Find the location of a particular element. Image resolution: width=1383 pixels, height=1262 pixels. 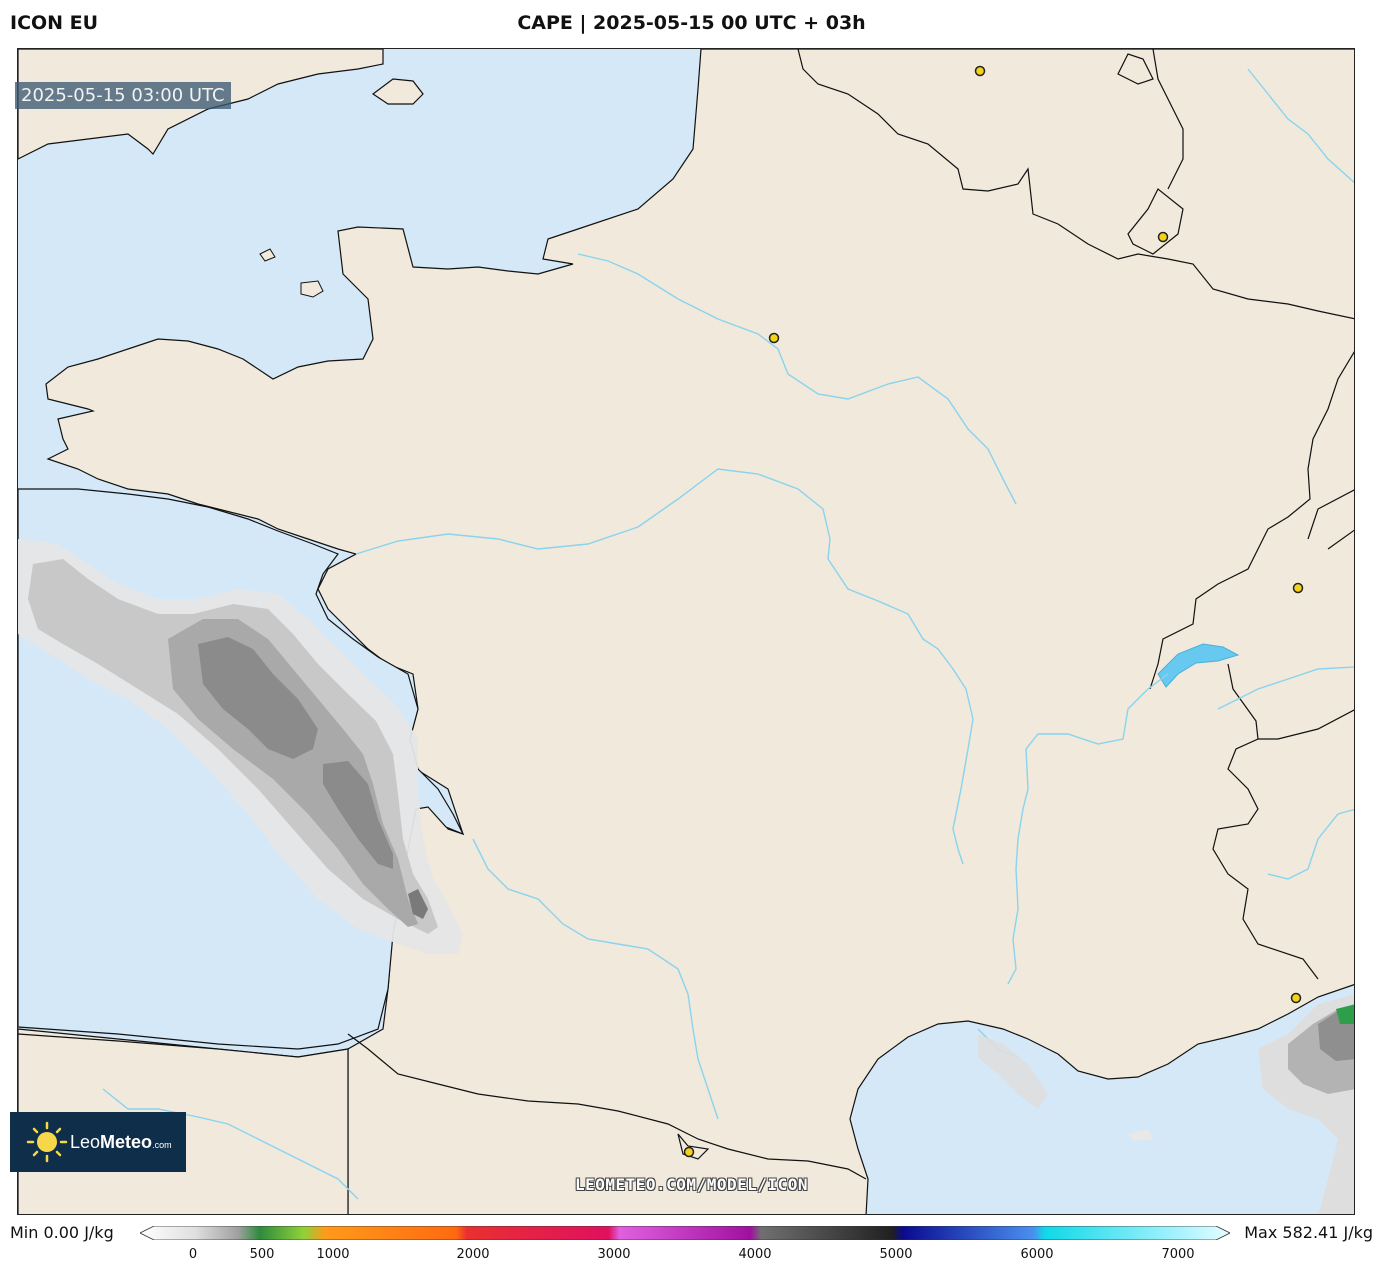

colorbar-bar is located at coordinates (685, 1233).